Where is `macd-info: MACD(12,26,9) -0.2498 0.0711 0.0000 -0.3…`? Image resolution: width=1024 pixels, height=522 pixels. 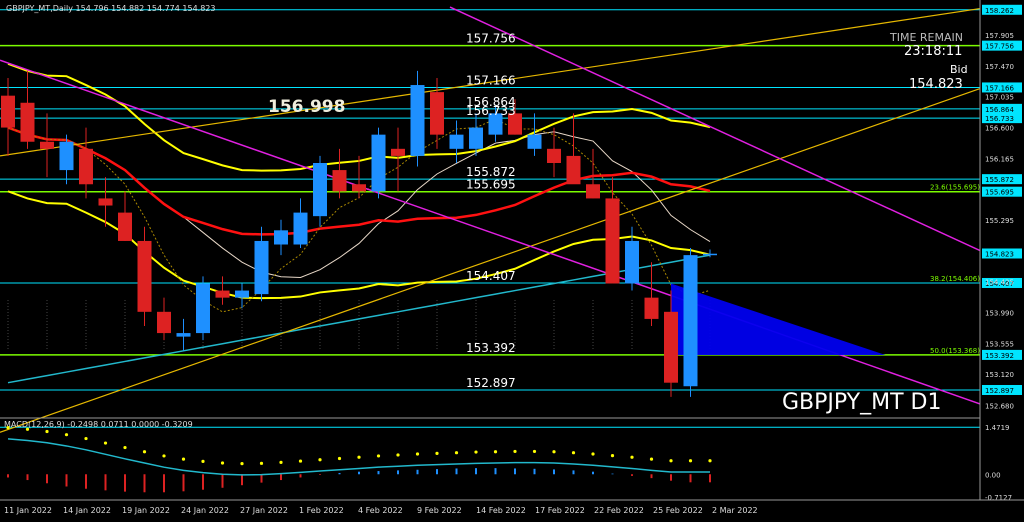
macd-info: MACD(12,26,9) -0.2498 0.0711 0.0000 -0.3… is located at coordinates (98, 424).